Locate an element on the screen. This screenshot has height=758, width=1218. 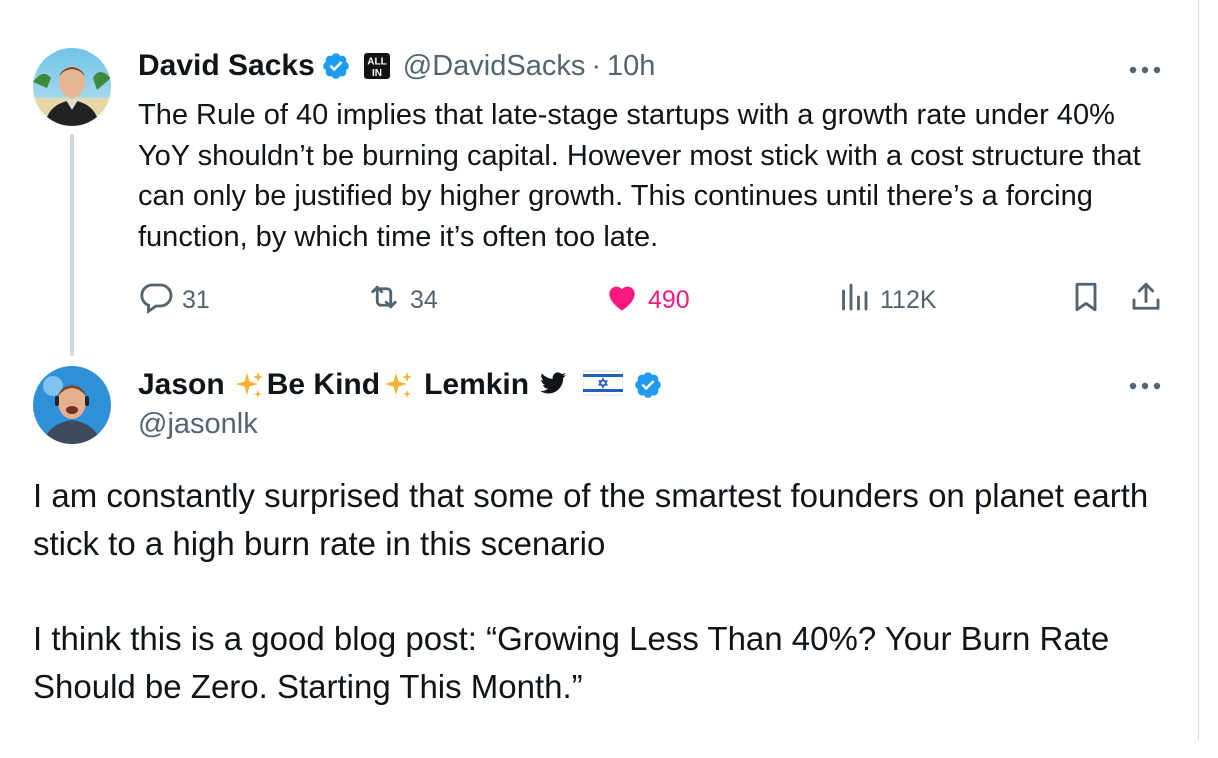
share-button is located at coordinates (1146, 300).